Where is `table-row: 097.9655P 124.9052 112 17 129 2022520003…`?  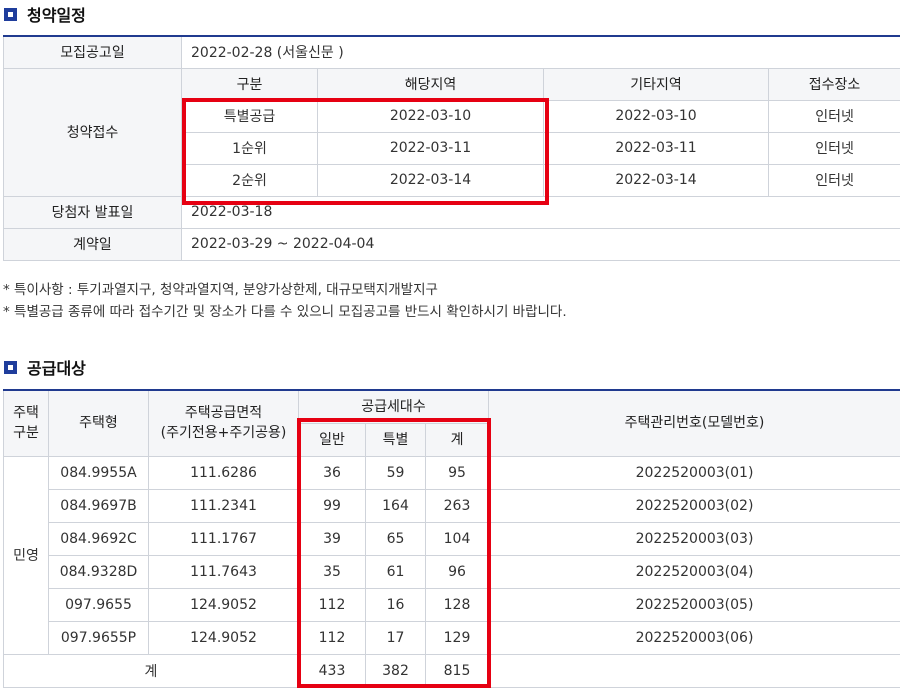
table-row: 097.9655P 124.9052 112 17 129 2022520003… is located at coordinates (452, 637).